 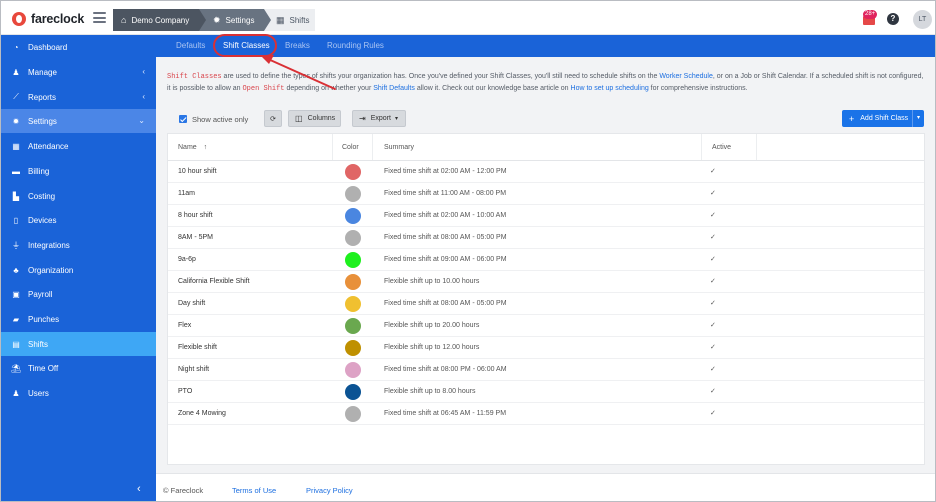 I want to click on show-active-checkbox, so click(x=183, y=119).